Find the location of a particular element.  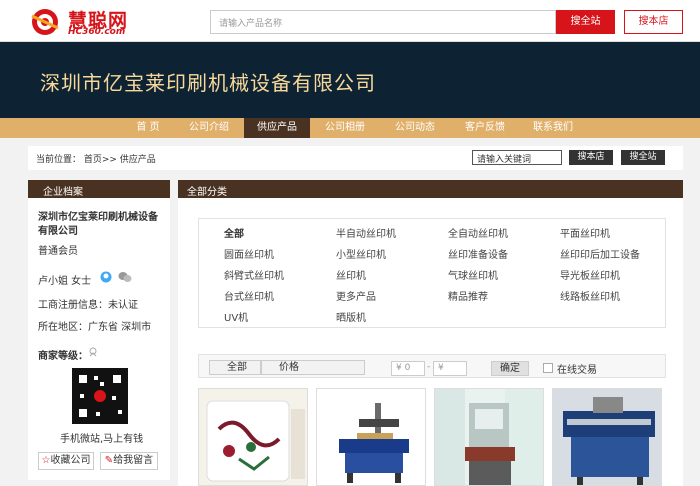

category-item: 圆面丝印机 is located at coordinates (249, 253).